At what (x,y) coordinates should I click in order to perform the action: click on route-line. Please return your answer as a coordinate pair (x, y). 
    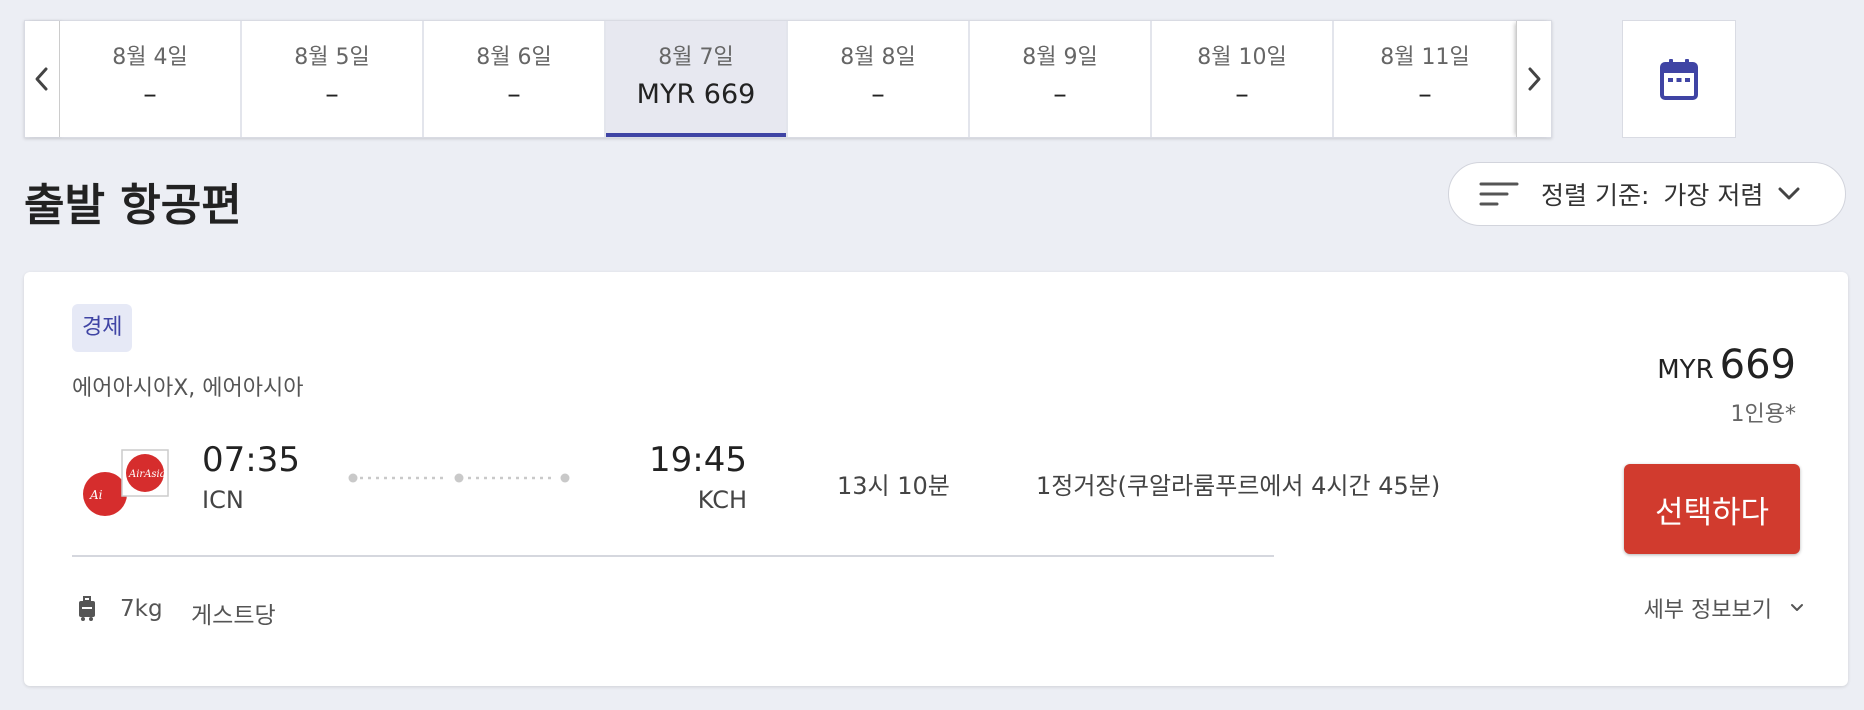
    Looking at the image, I should click on (459, 478).